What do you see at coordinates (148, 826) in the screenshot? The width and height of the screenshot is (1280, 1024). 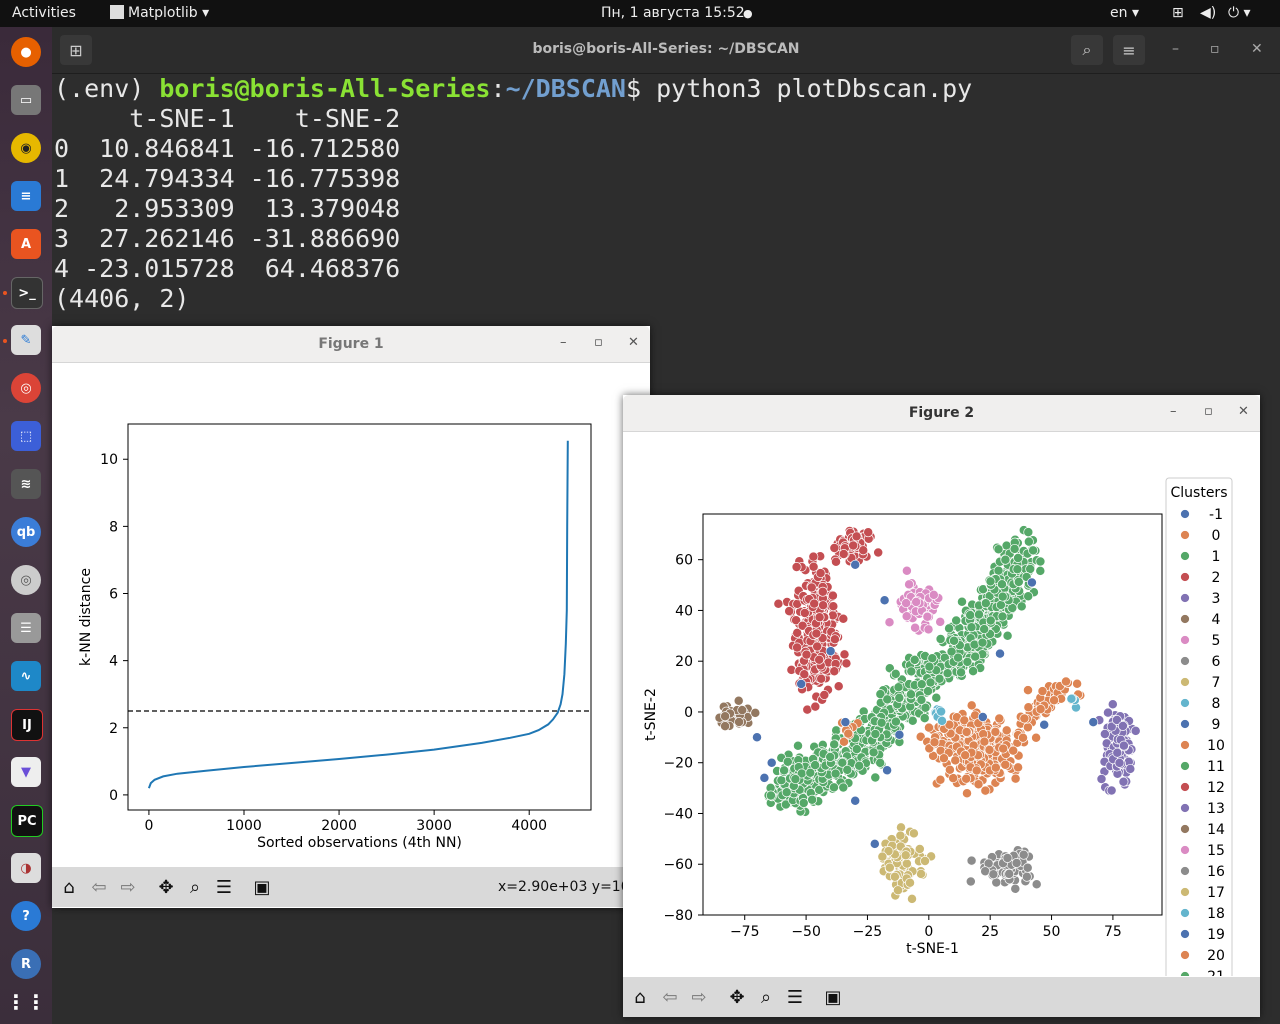 I see `x-tick-label: 0` at bounding box center [148, 826].